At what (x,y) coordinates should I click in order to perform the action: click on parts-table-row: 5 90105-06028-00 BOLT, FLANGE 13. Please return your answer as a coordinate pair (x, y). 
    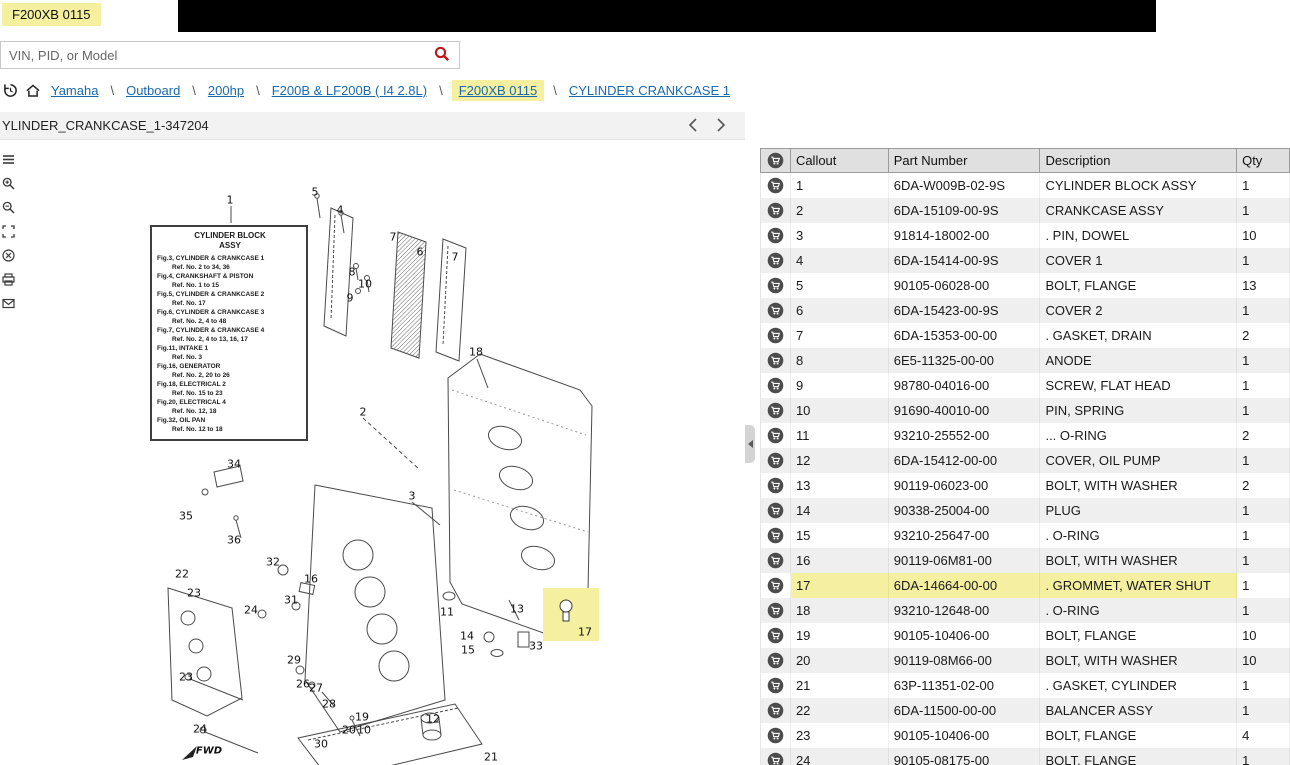
    Looking at the image, I should click on (1025, 285).